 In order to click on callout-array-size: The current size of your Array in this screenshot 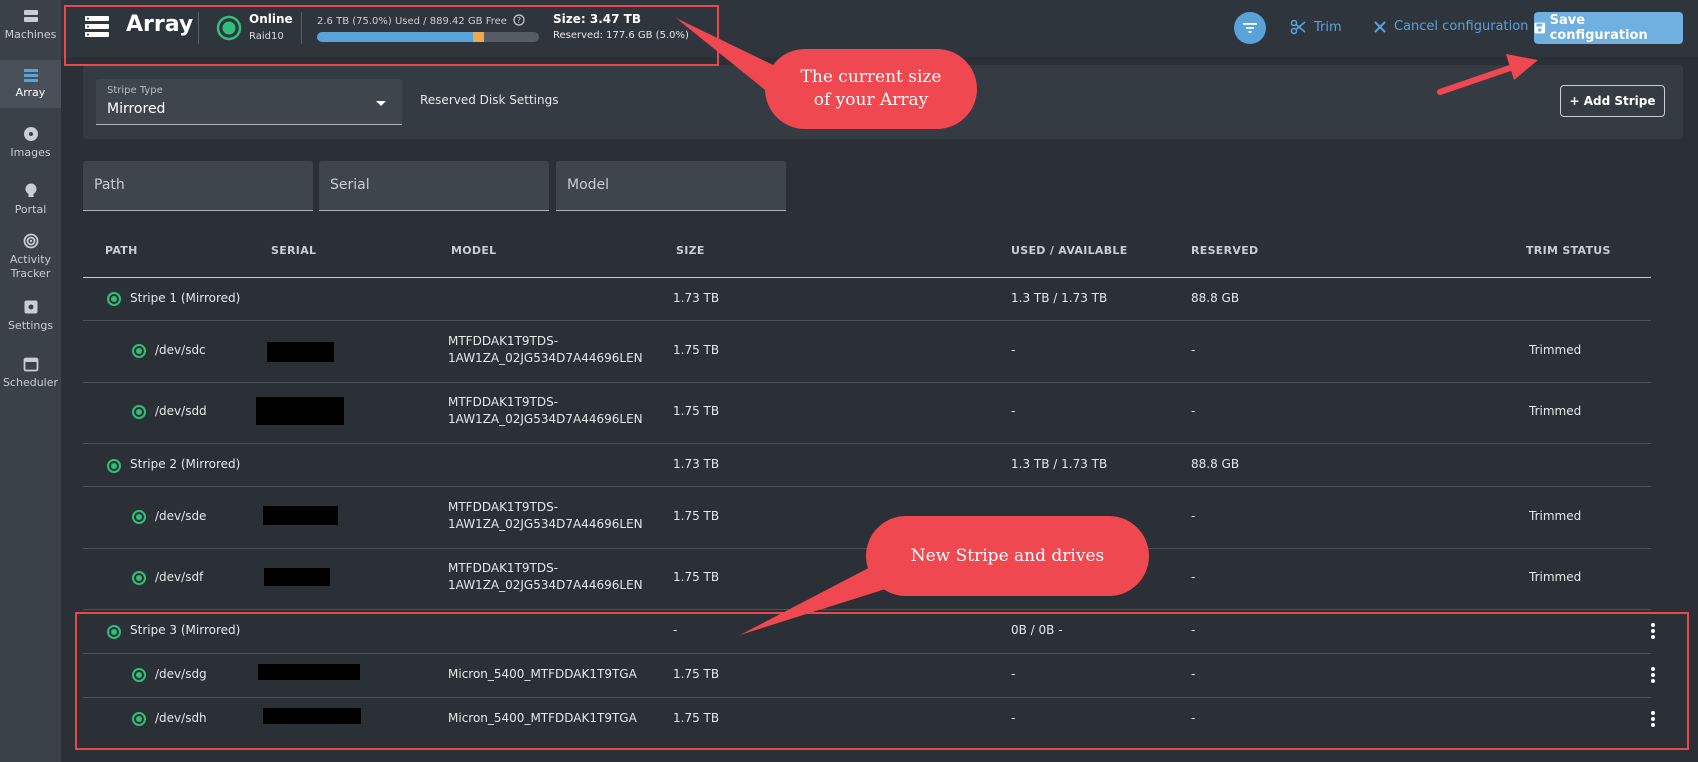, I will do `click(871, 89)`.